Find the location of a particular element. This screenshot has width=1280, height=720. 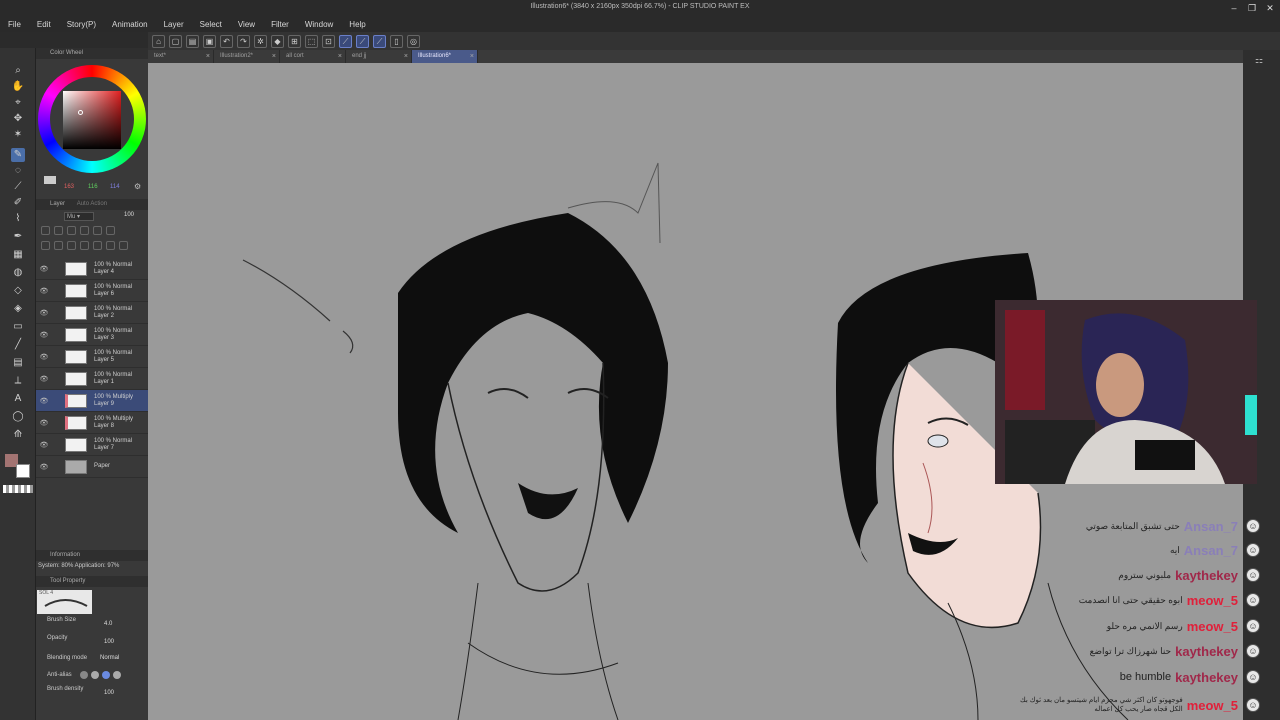

save-icon: ▣ is located at coordinates (209, 41).